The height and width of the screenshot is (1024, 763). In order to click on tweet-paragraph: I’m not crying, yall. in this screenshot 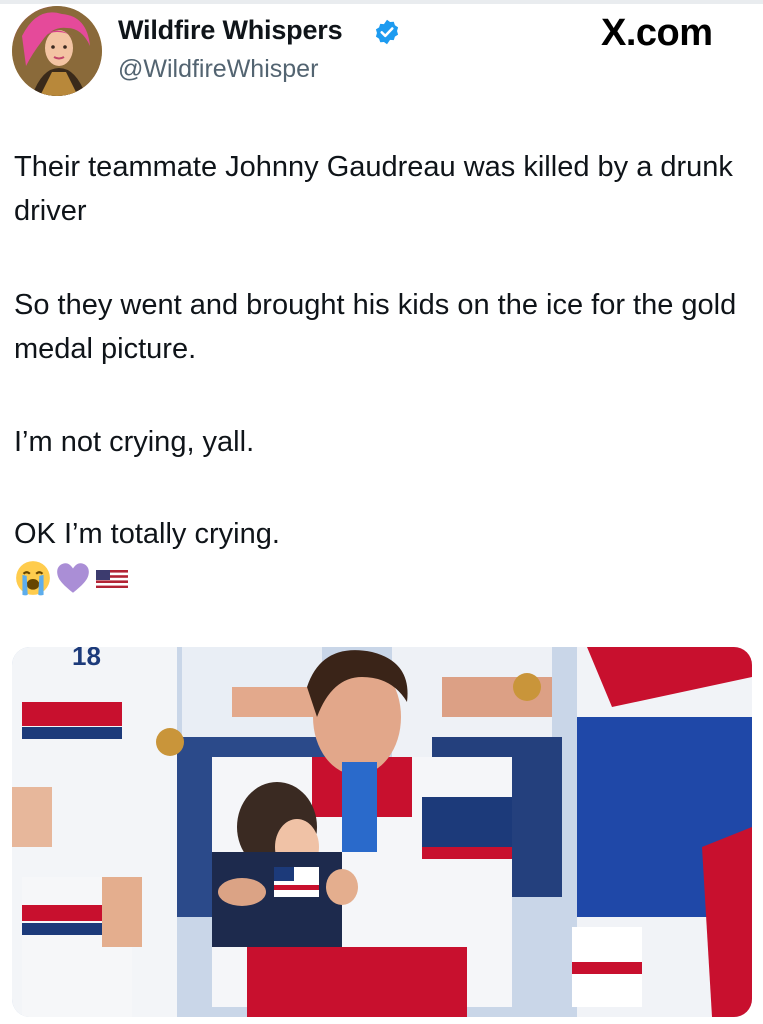, I will do `click(134, 442)`.